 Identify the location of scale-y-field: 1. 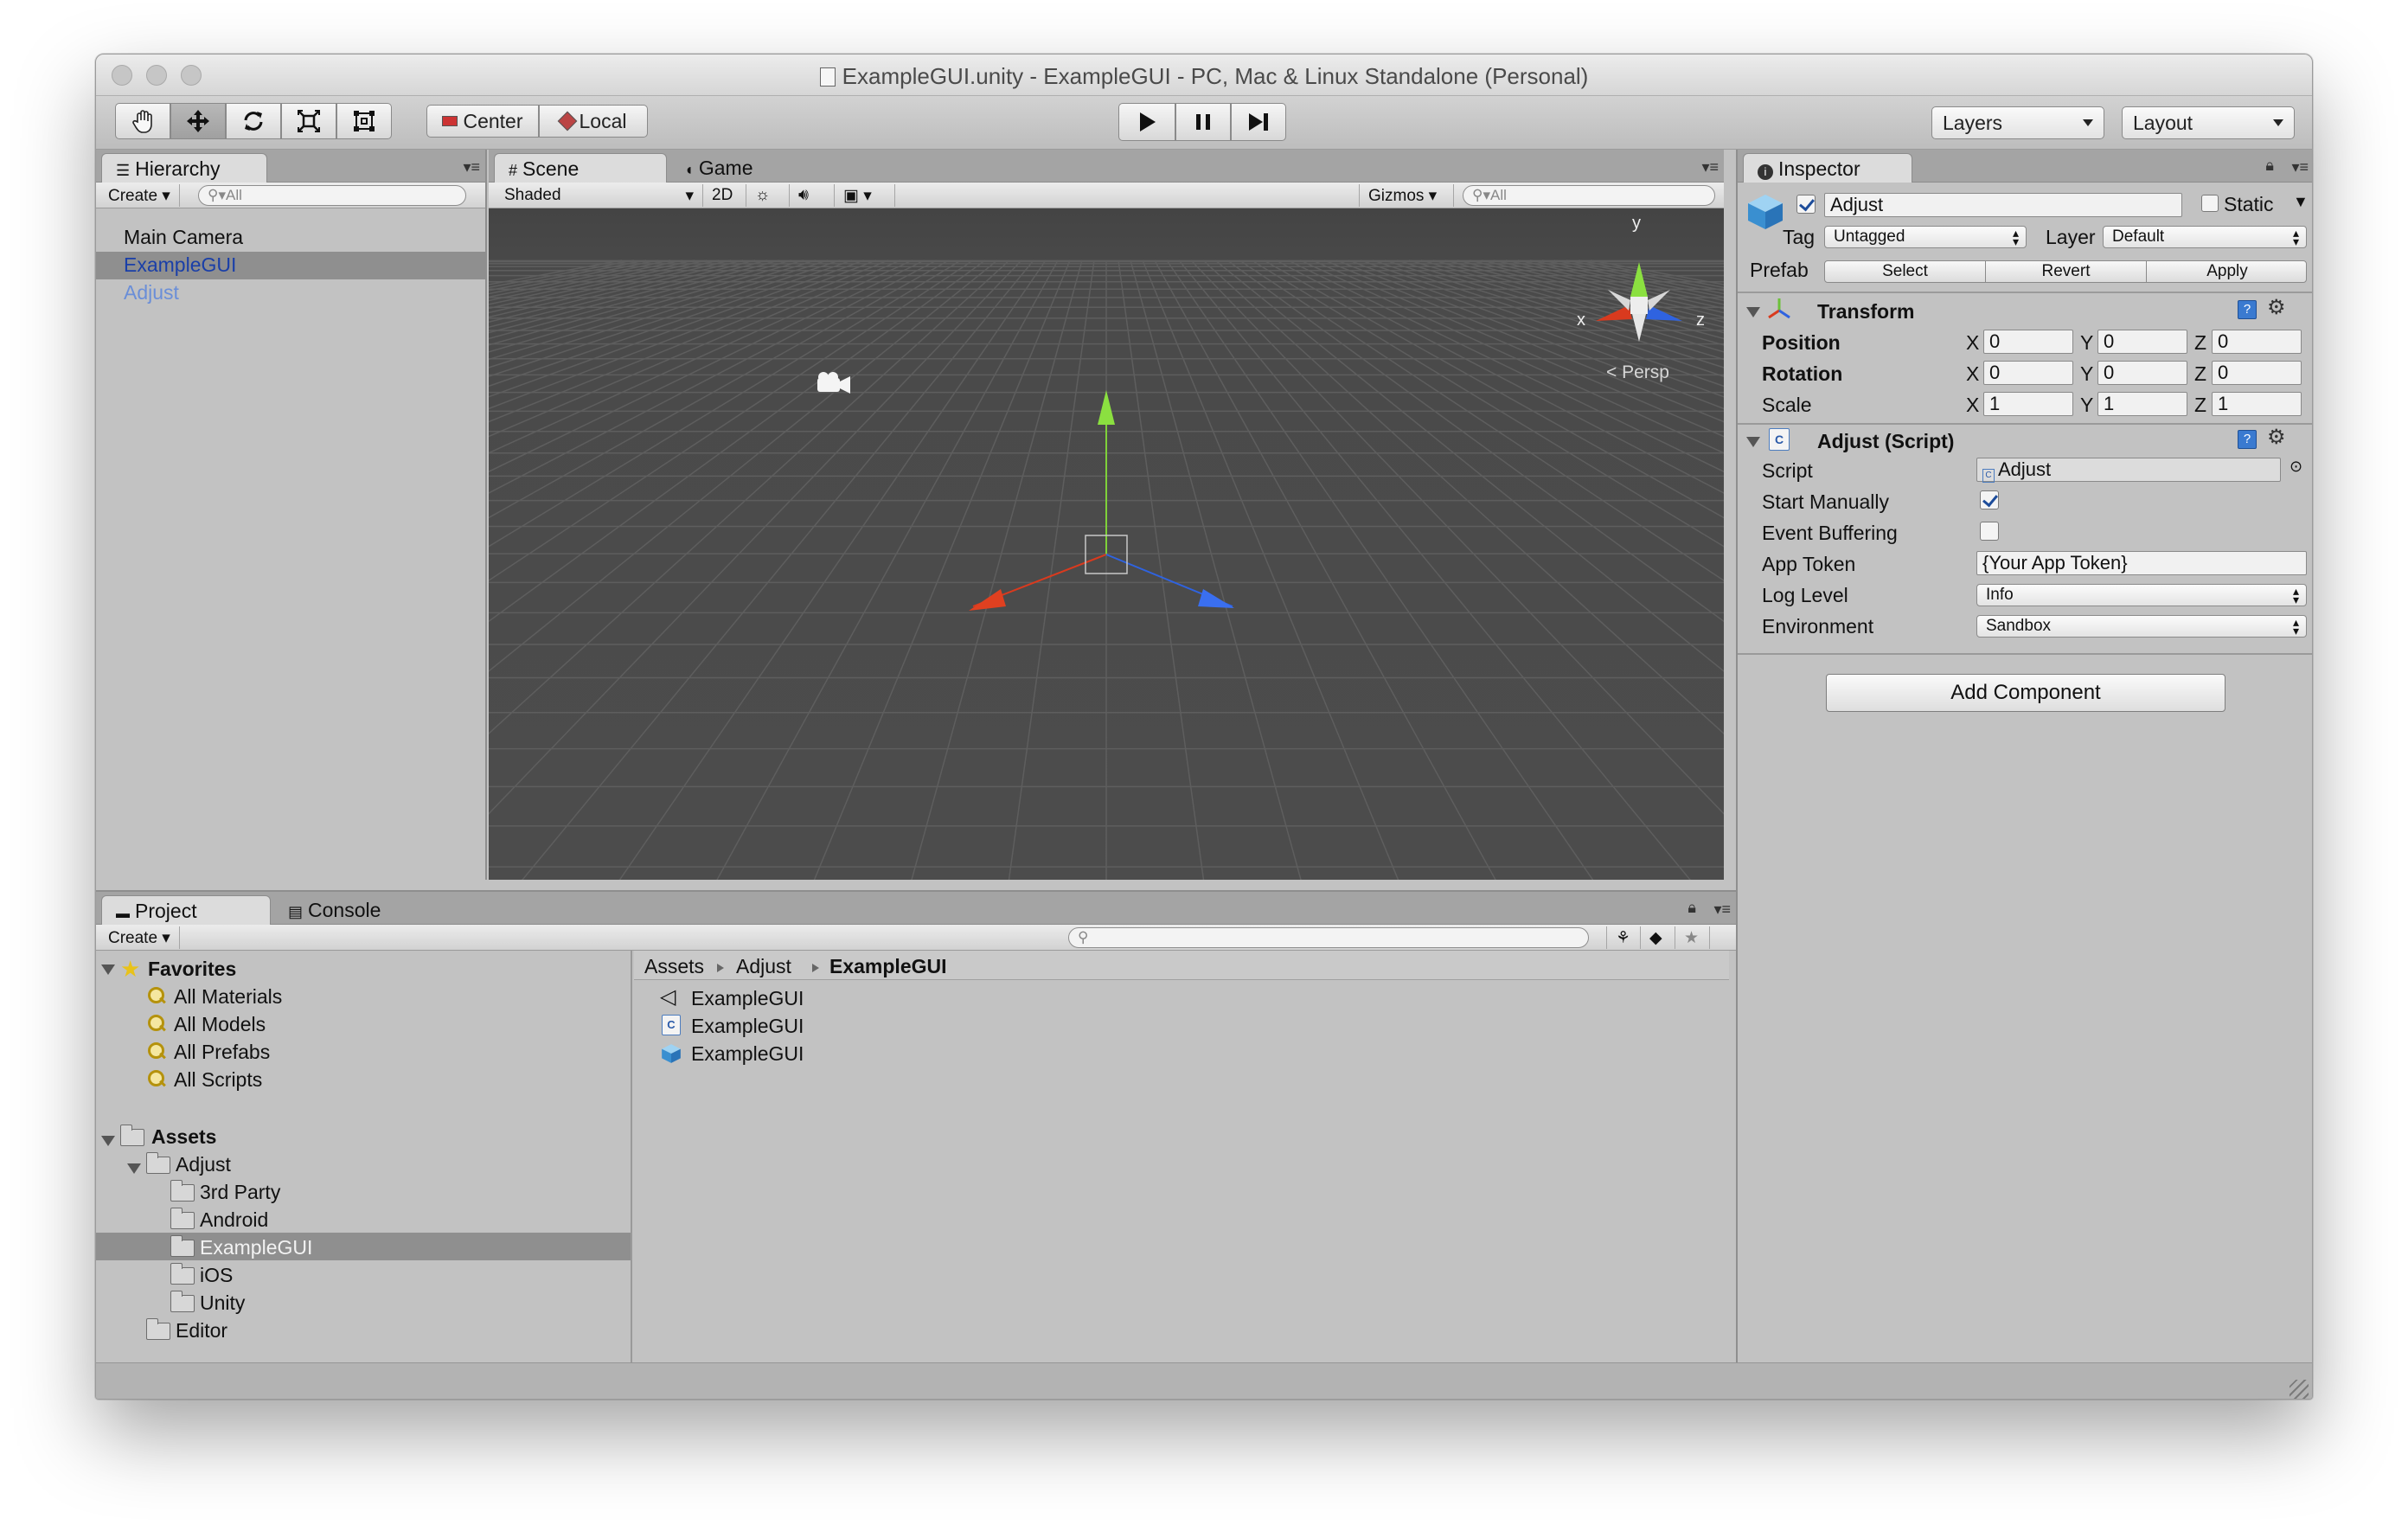
(2142, 404).